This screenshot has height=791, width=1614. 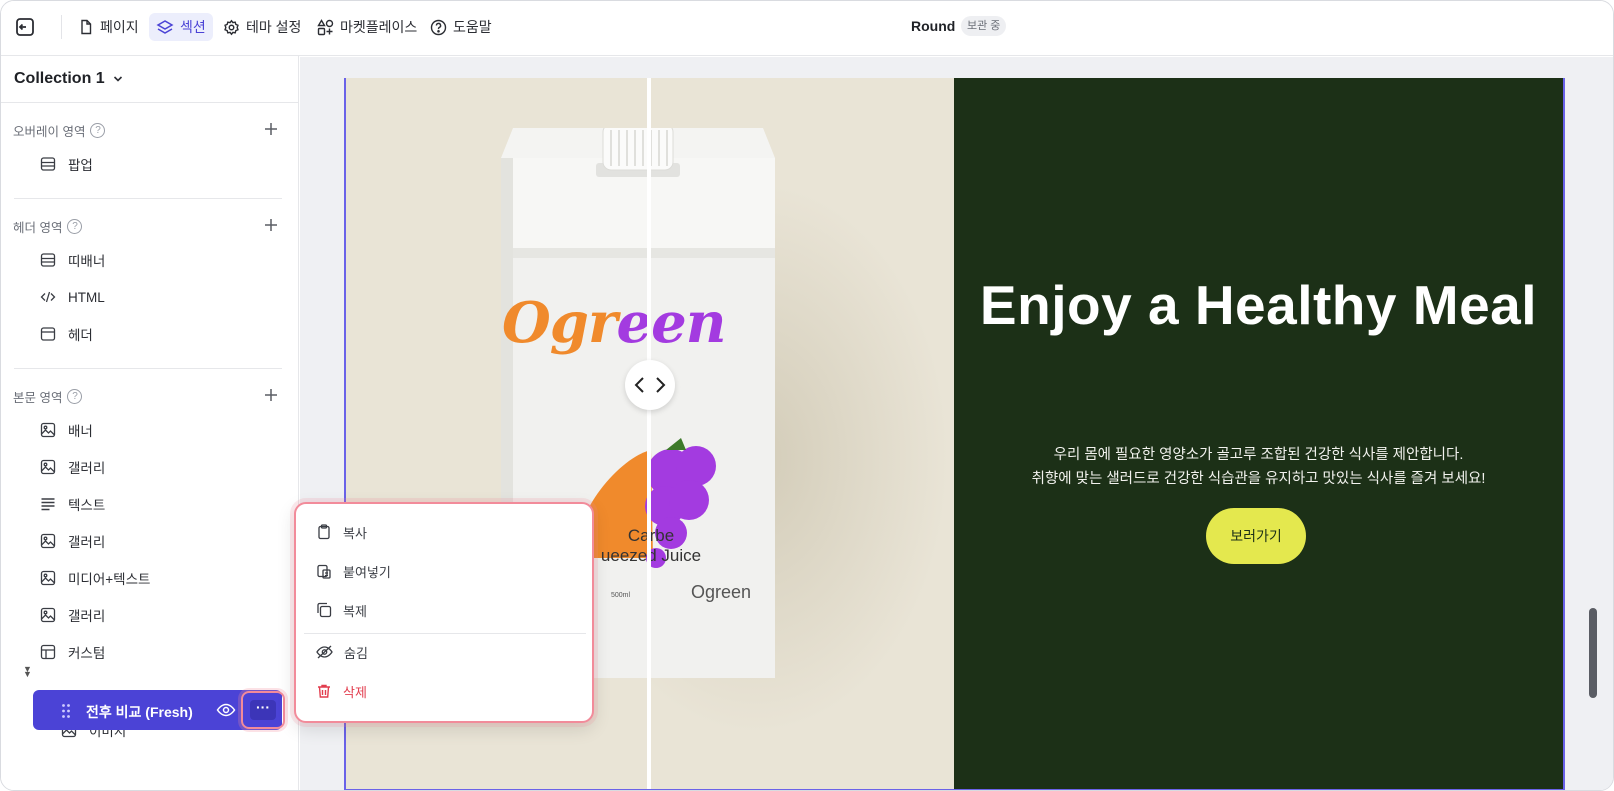 What do you see at coordinates (559, 323) in the screenshot?
I see `brand-logo-part-orange: Ogr` at bounding box center [559, 323].